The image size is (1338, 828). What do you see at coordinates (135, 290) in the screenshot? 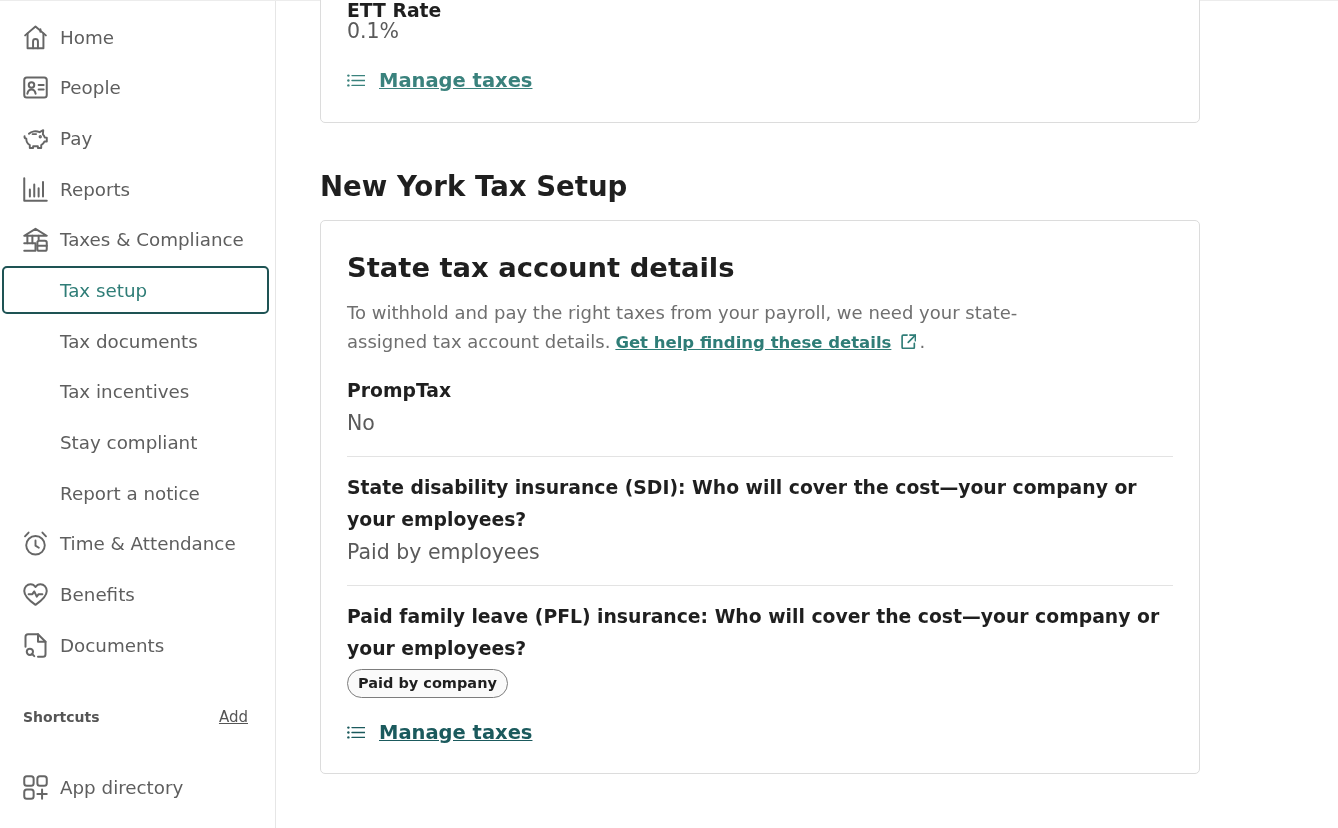
I see `nav-subitem: Tax setup` at bounding box center [135, 290].